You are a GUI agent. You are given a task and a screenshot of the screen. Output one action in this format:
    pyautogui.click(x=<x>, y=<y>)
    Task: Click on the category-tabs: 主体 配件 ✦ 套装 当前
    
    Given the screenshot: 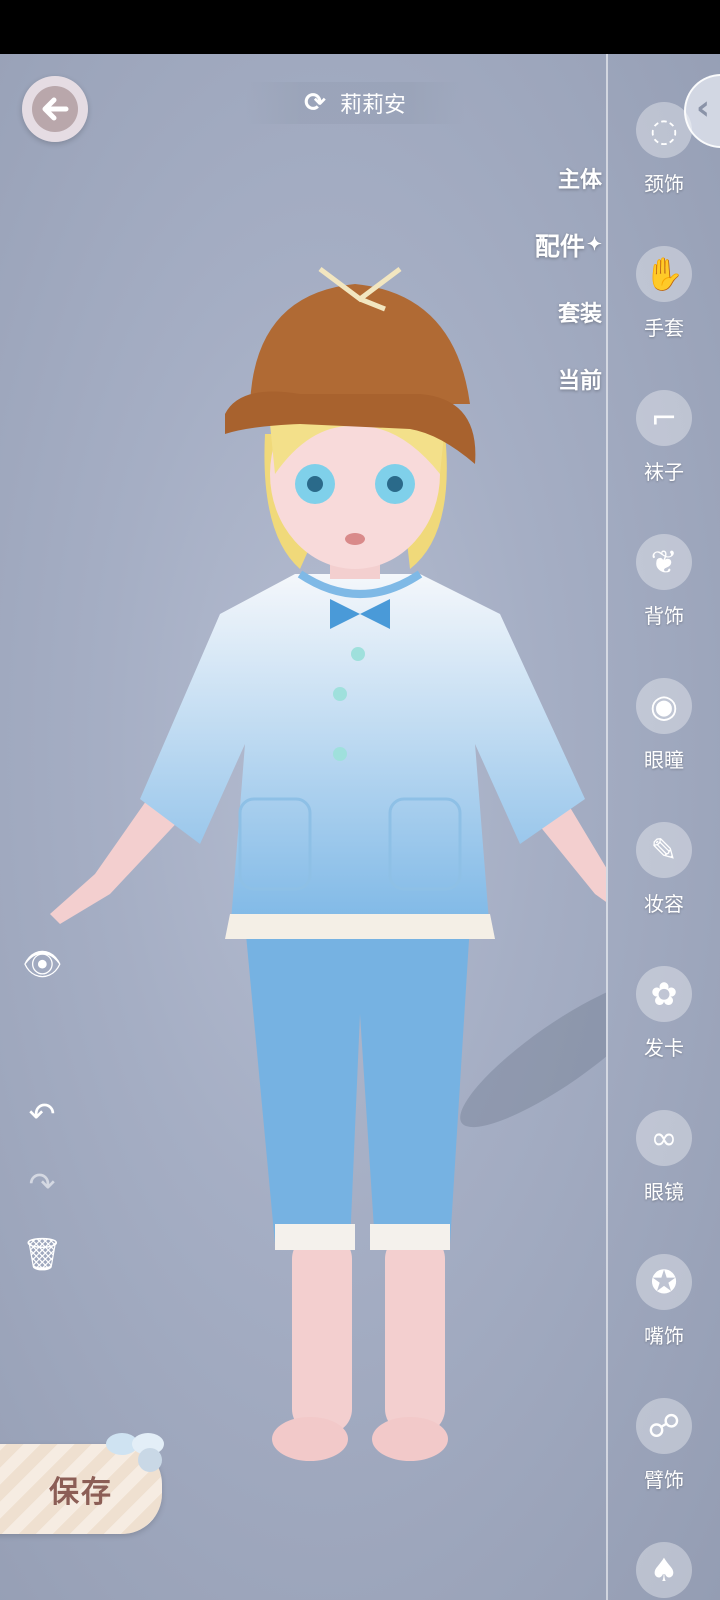 What is the action you would take?
    pyautogui.click(x=562, y=278)
    